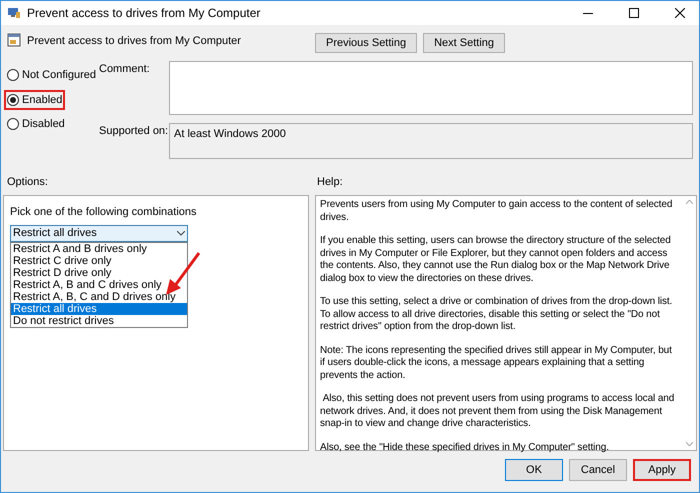  What do you see at coordinates (464, 43) in the screenshot?
I see `setting-nav-button: Next Setting` at bounding box center [464, 43].